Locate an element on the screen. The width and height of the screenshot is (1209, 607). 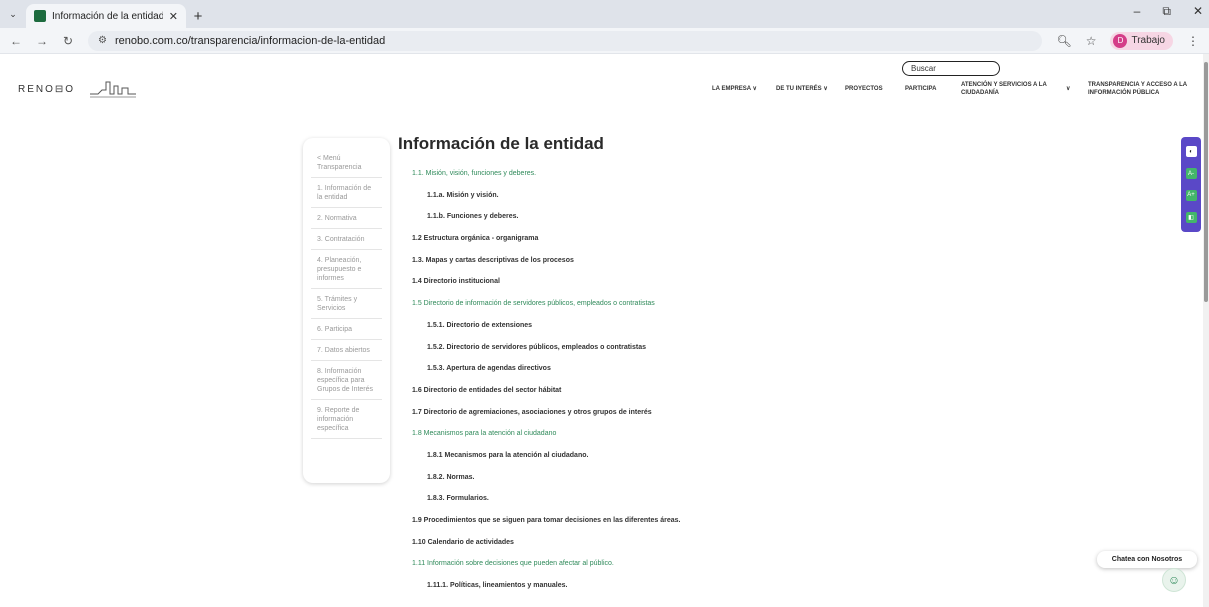
sidemenu-item-datos-abiertos: 7. Datos abiertos is located at coordinates (346, 350).